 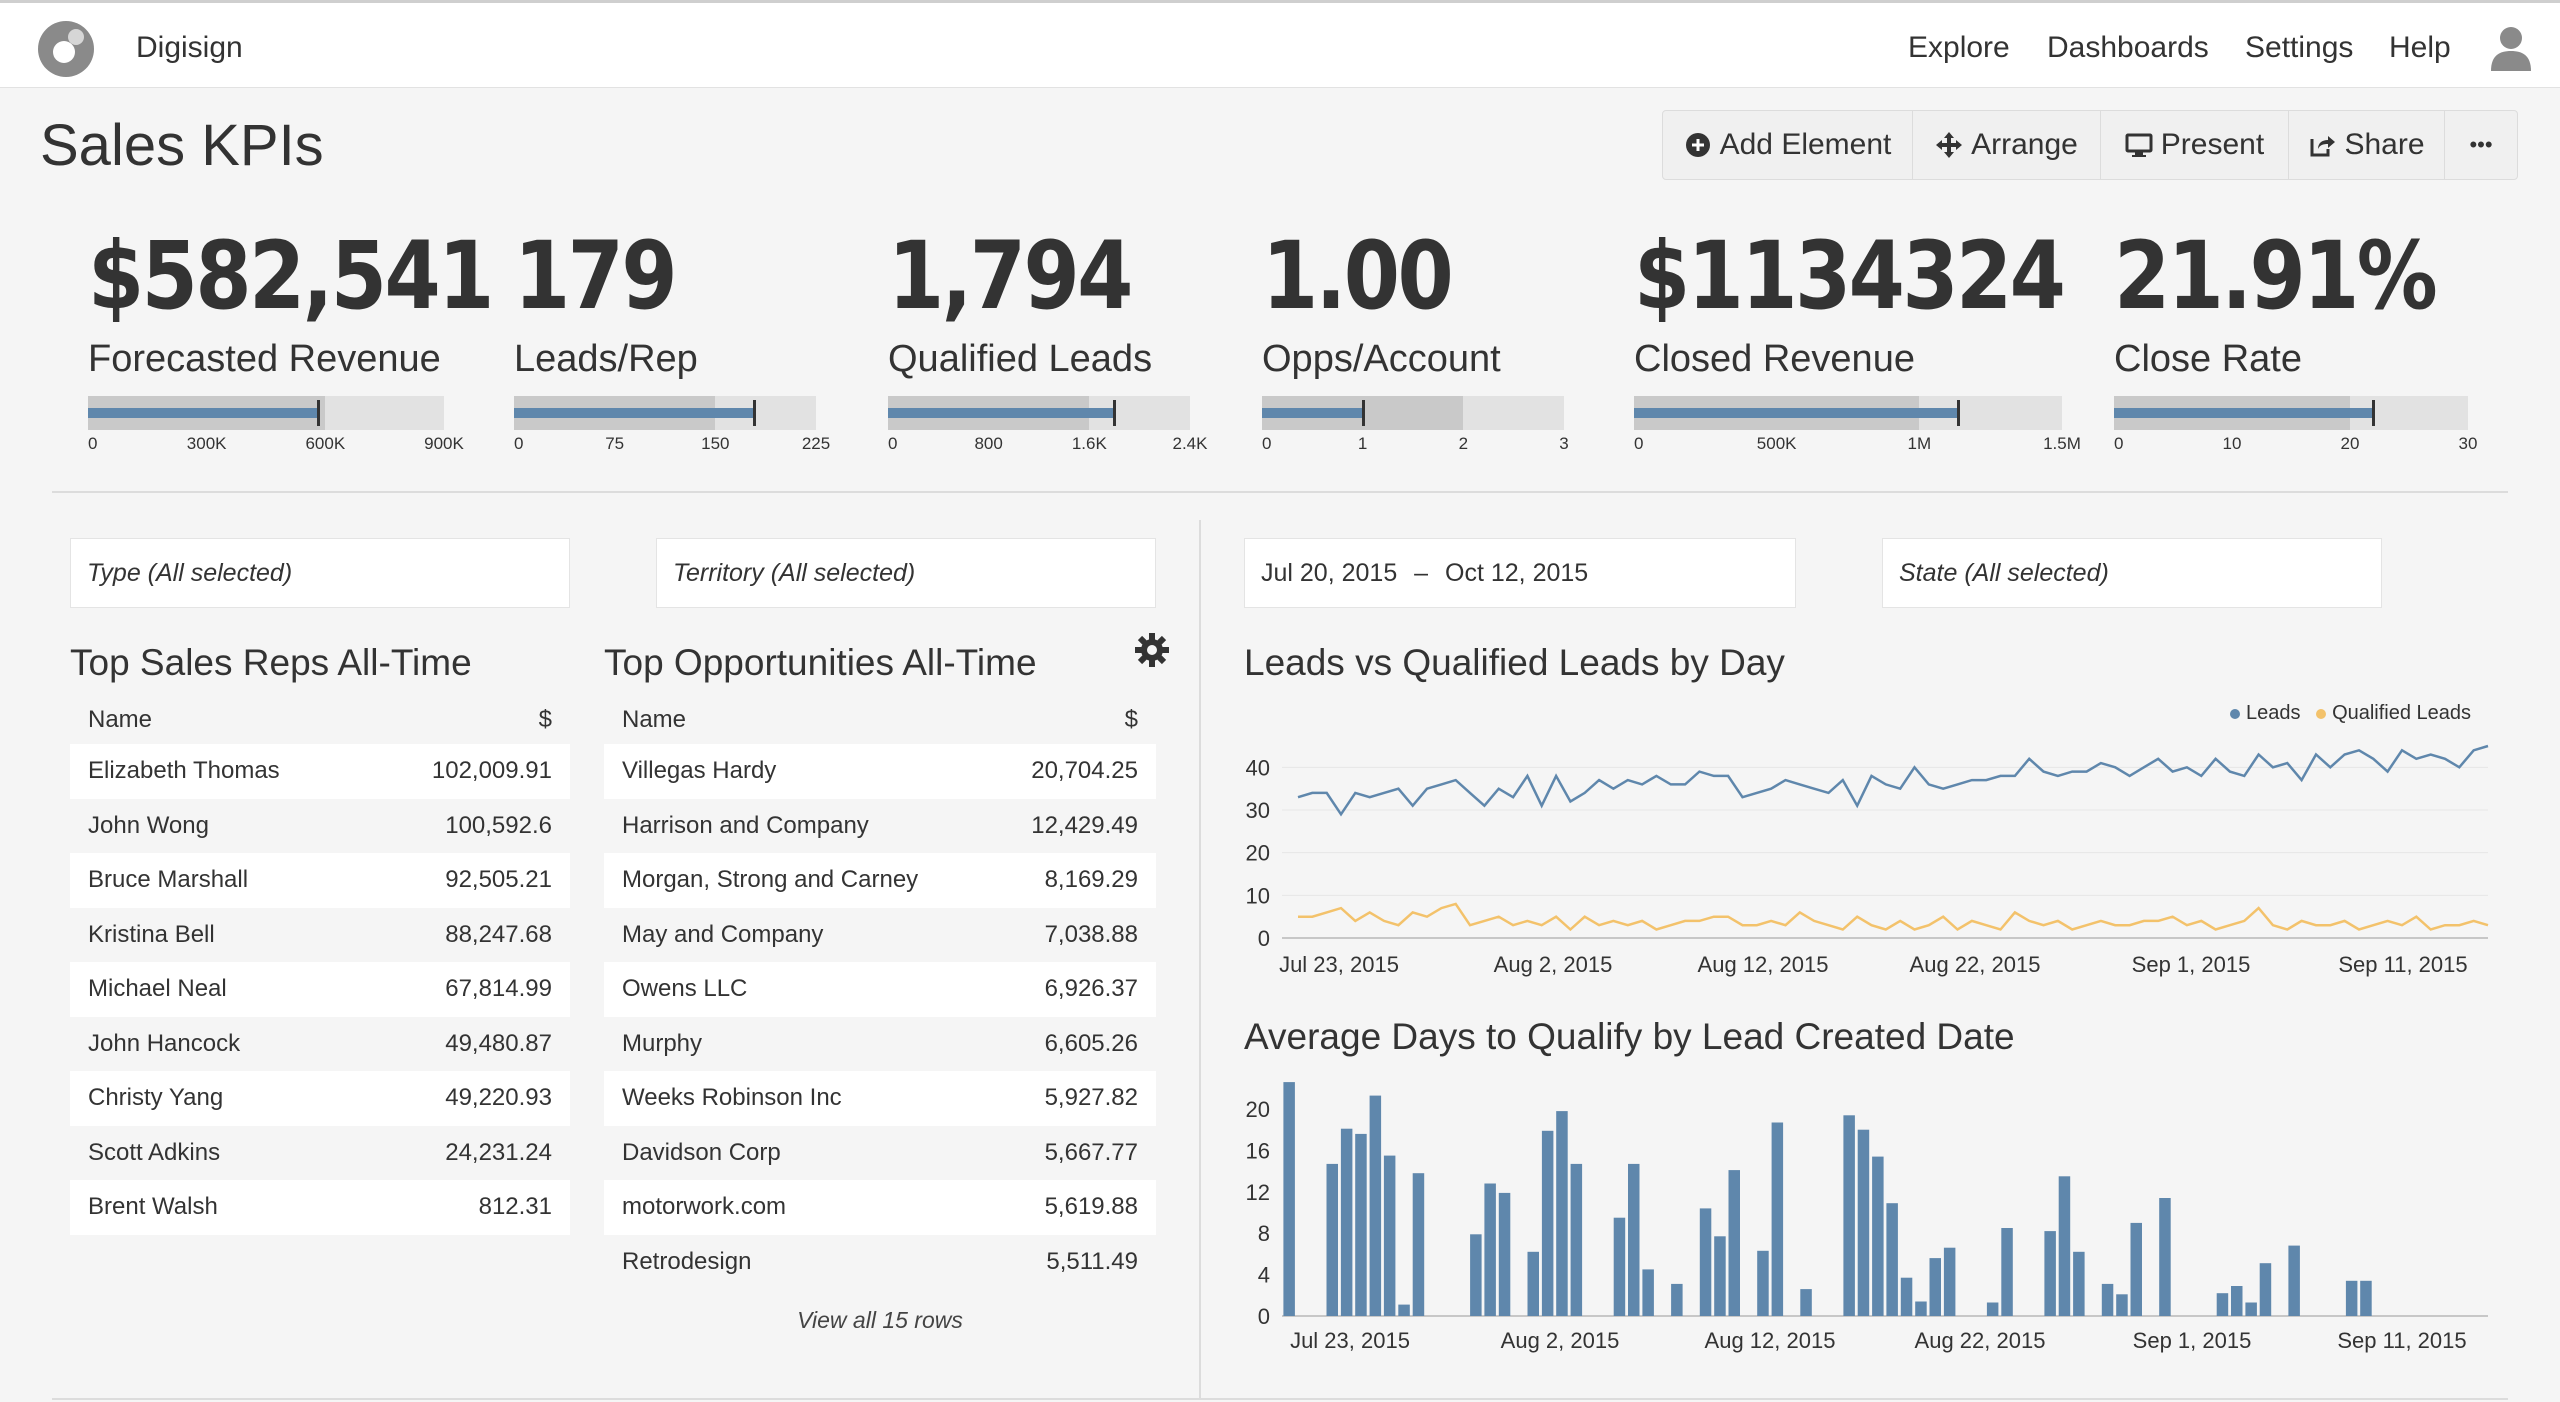 I want to click on state-filter: State (All selected), so click(x=2132, y=573).